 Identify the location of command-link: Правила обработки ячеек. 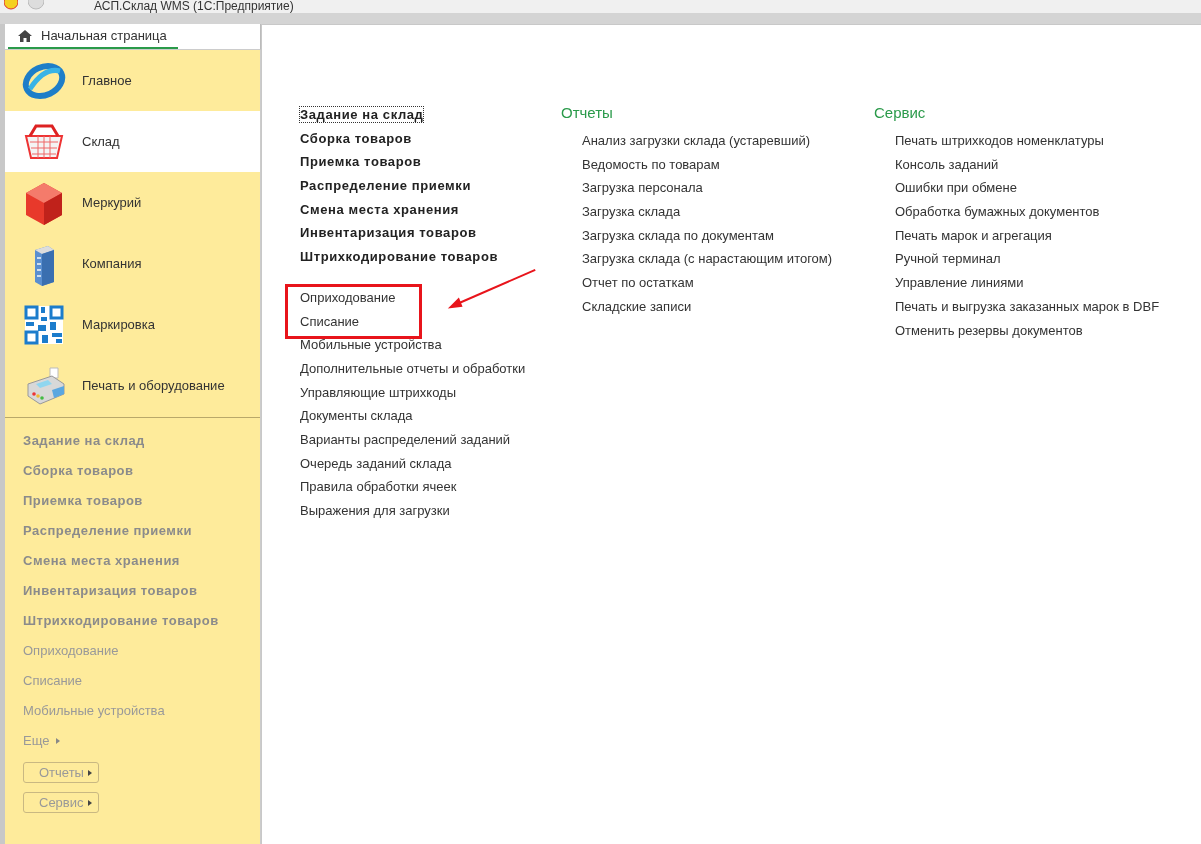
(430, 490).